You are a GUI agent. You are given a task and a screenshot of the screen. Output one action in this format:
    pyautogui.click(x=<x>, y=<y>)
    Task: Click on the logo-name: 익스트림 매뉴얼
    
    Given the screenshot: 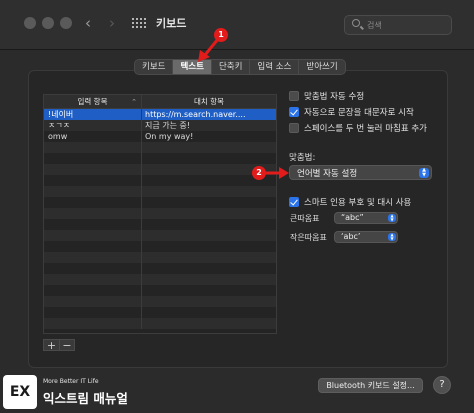 What is the action you would take?
    pyautogui.click(x=85, y=398)
    